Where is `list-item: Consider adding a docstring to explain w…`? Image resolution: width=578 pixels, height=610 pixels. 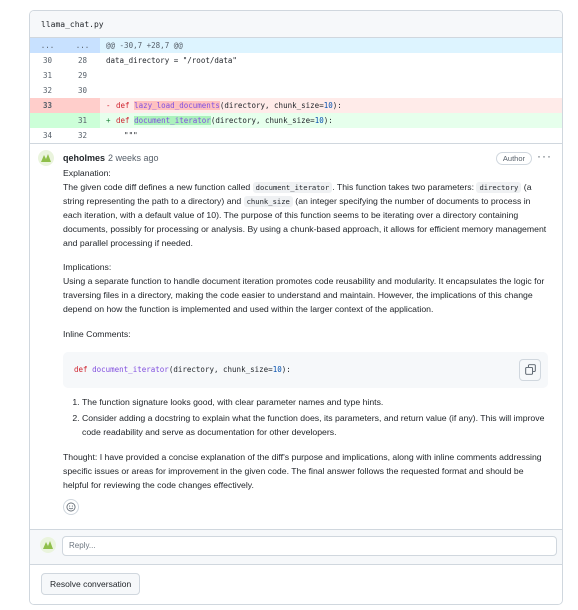
list-item: Consider adding a docstring to explain w… is located at coordinates (315, 426).